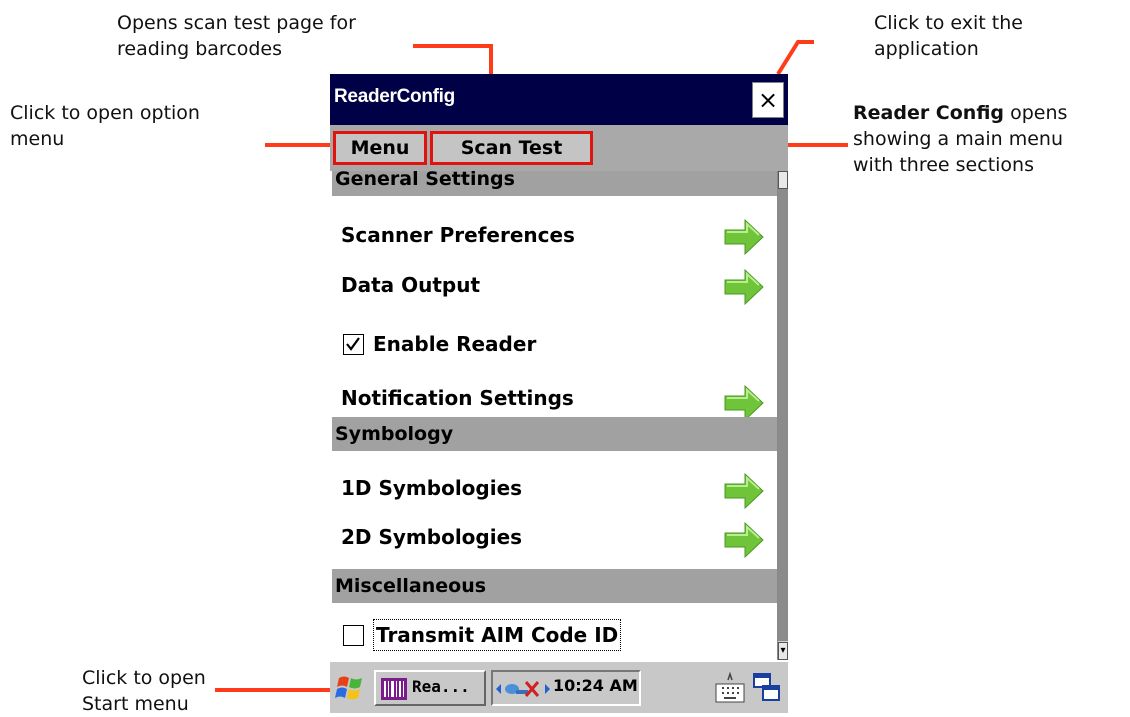 This screenshot has height=717, width=1130. Describe the element at coordinates (105, 126) in the screenshot. I see `menu-callout: Click to open option menu` at that location.